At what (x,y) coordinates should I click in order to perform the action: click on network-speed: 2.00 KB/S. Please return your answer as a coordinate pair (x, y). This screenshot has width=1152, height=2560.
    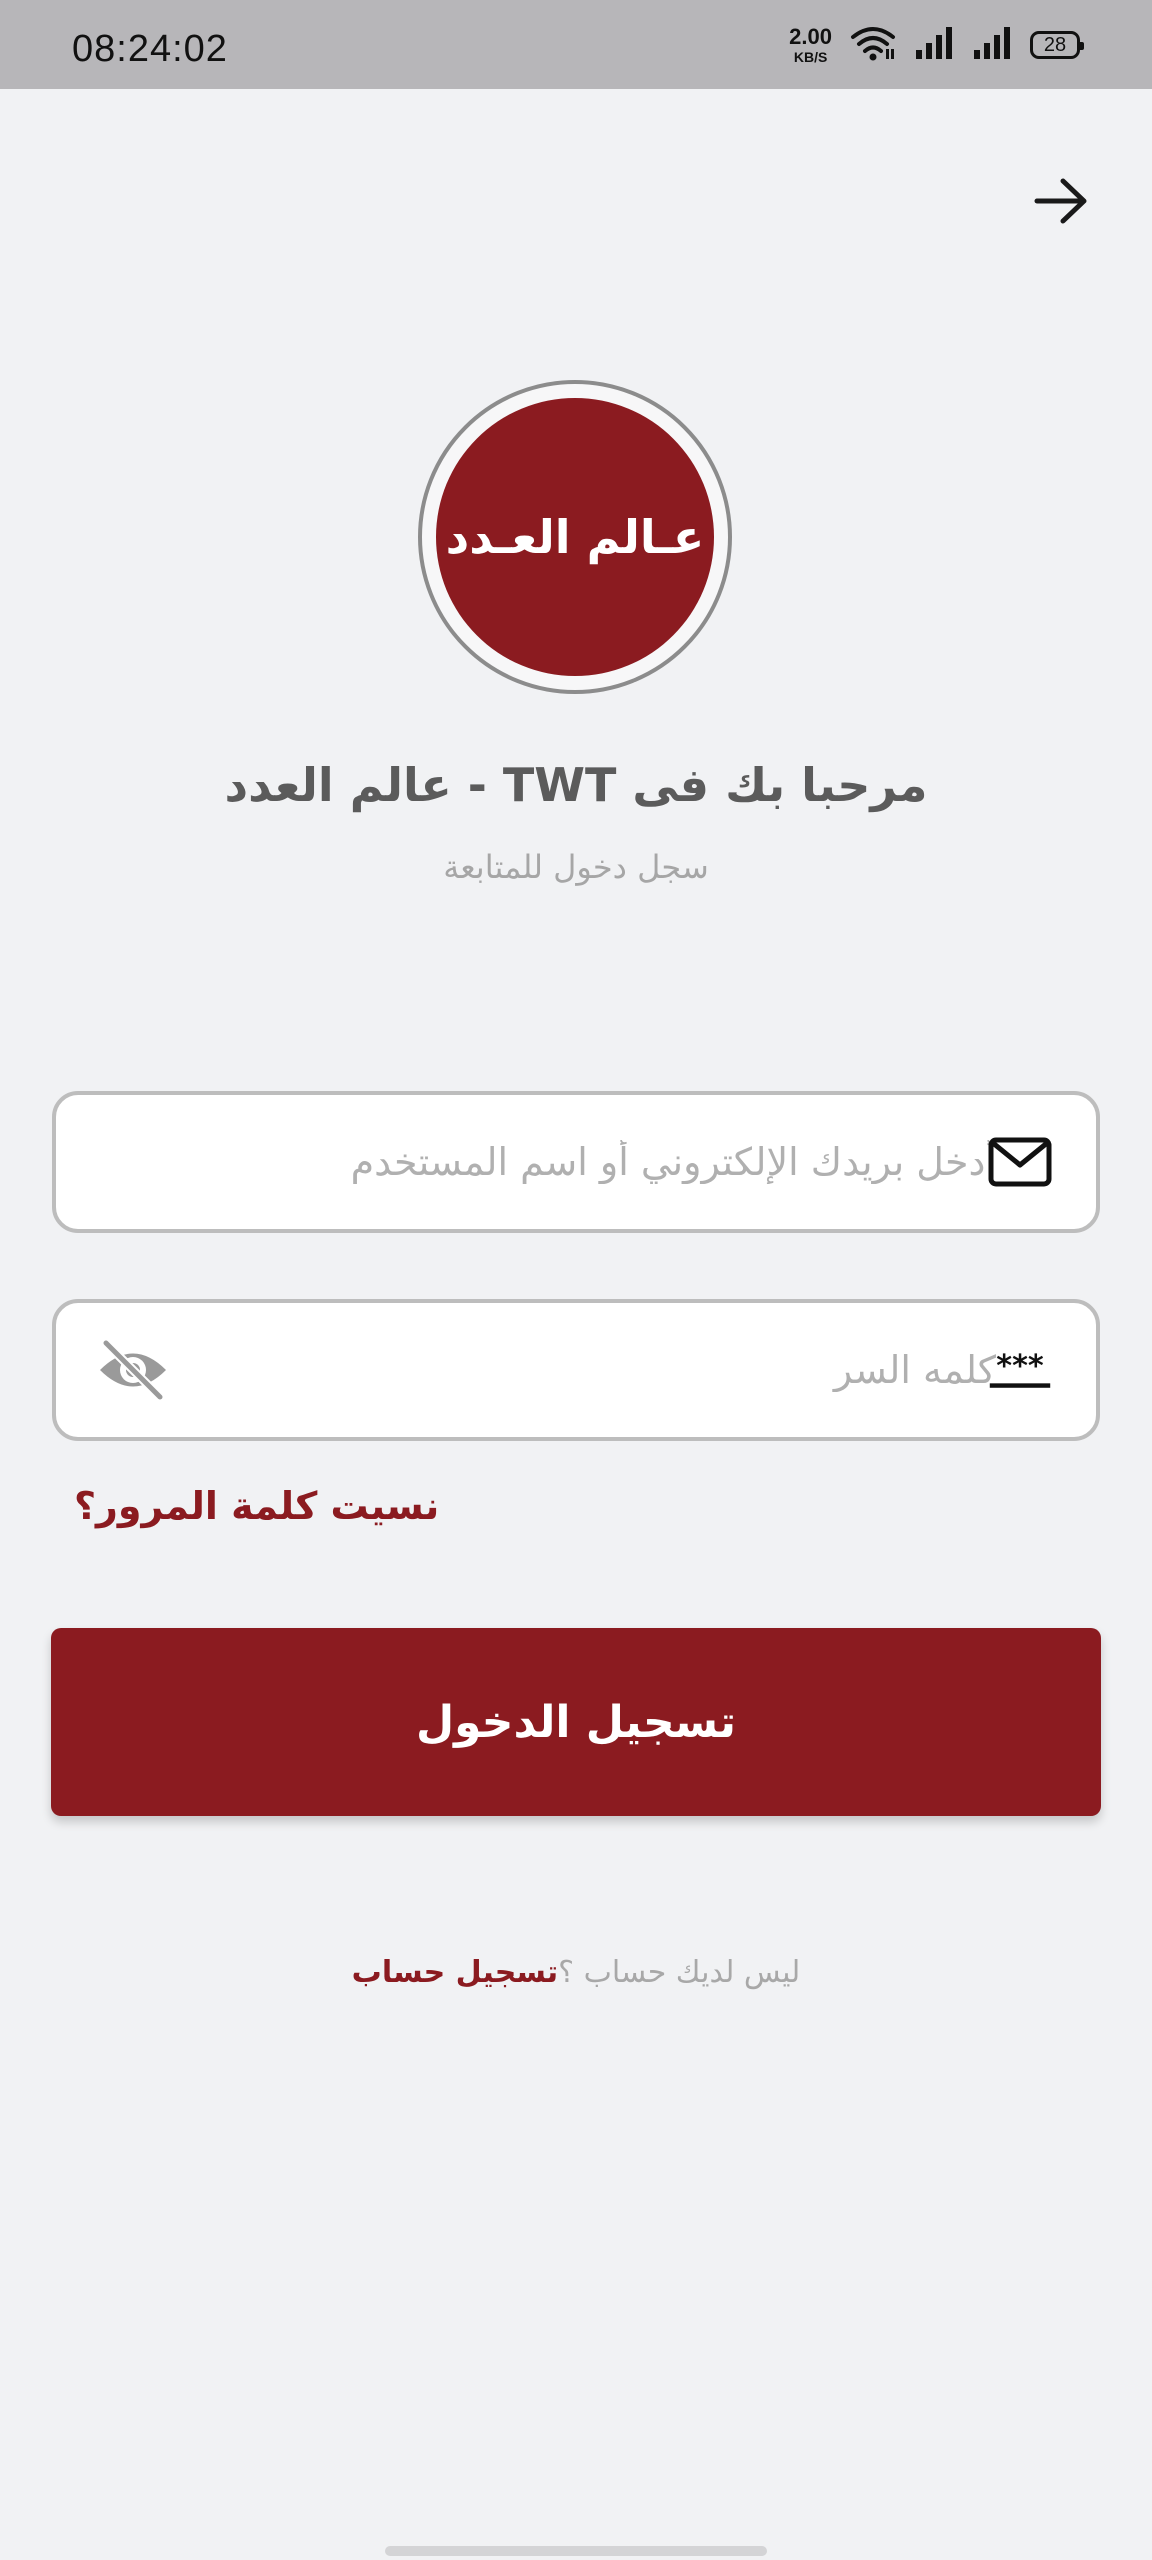
    Looking at the image, I should click on (810, 44).